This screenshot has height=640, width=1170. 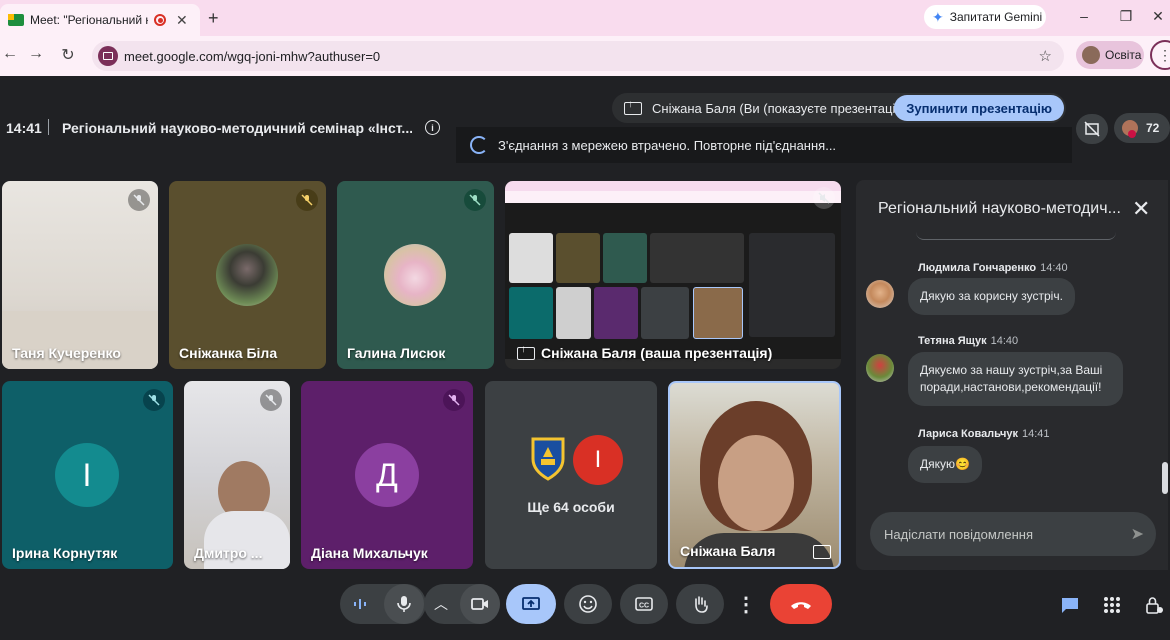 I want to click on participant-name: Сніжана Баля, so click(x=728, y=551).